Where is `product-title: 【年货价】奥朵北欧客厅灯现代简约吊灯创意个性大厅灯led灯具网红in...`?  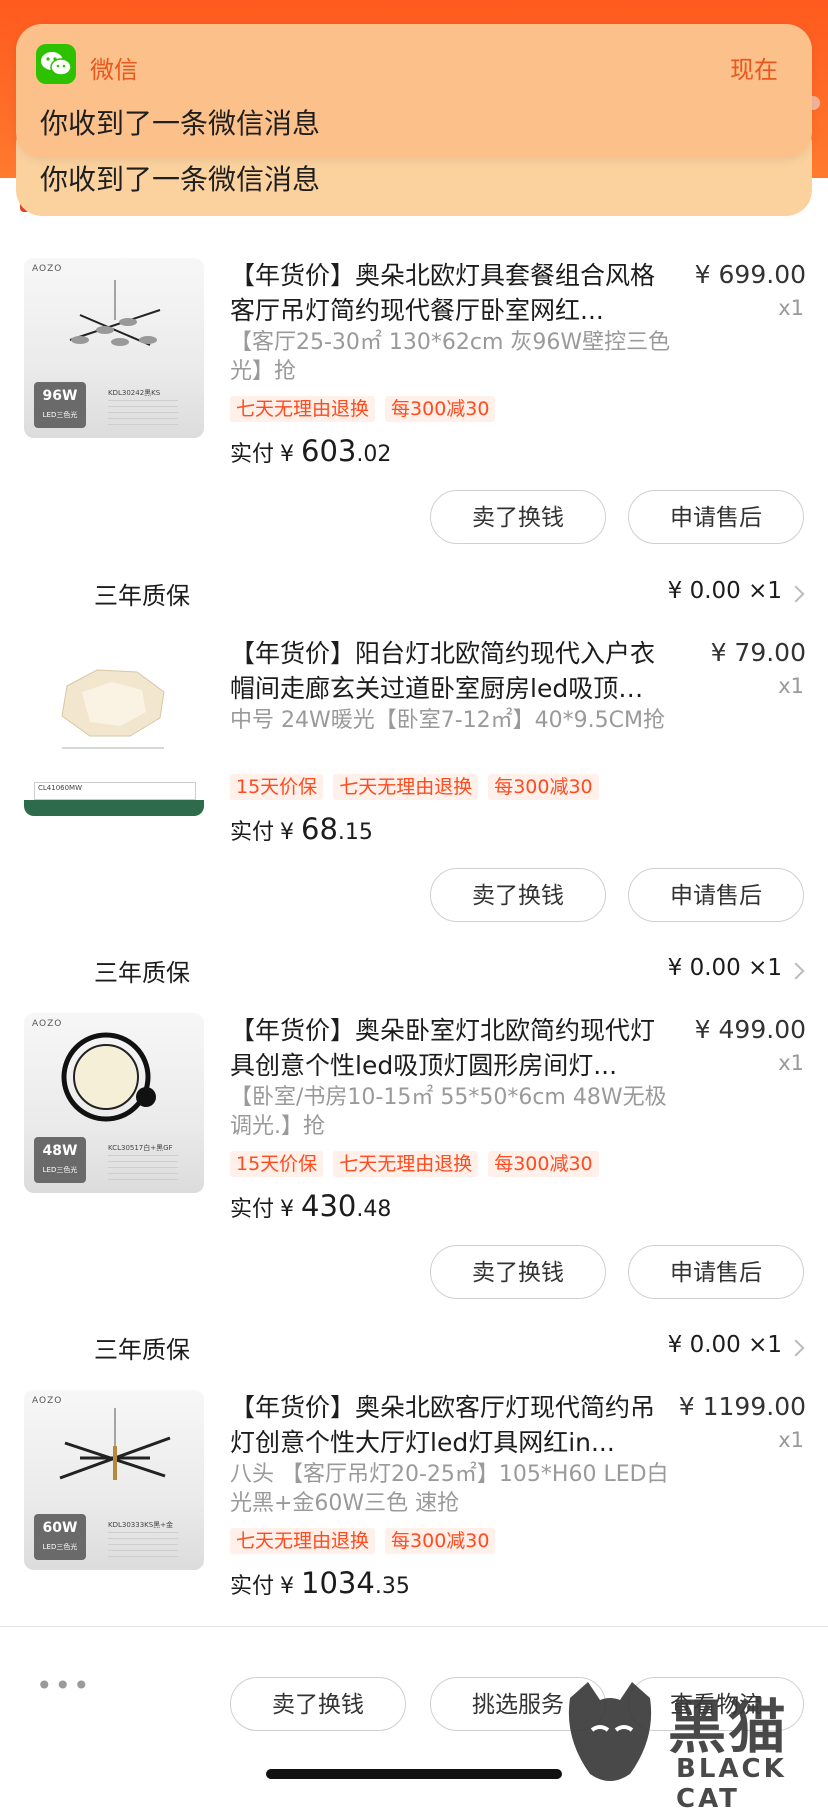
product-title: 【年货价】奥朵北欧客厅灯现代简约吊灯创意个性大厅灯led灯具网红in... is located at coordinates (445, 1425).